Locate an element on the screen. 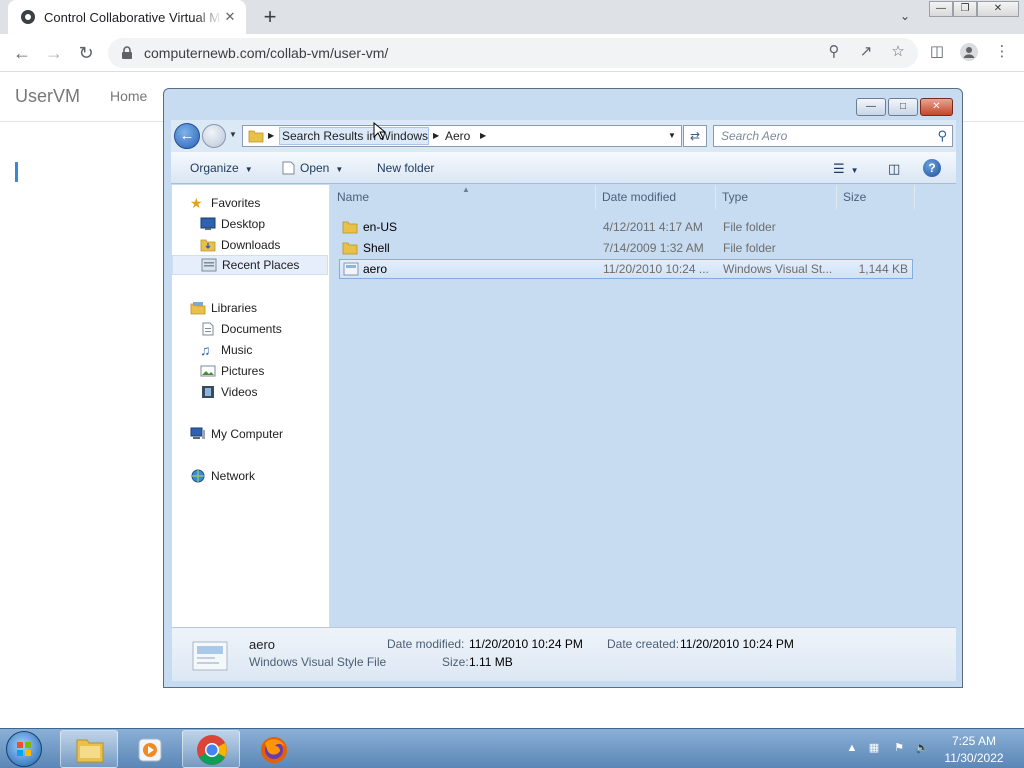  taskbar-firefox-button is located at coordinates (272, 749).